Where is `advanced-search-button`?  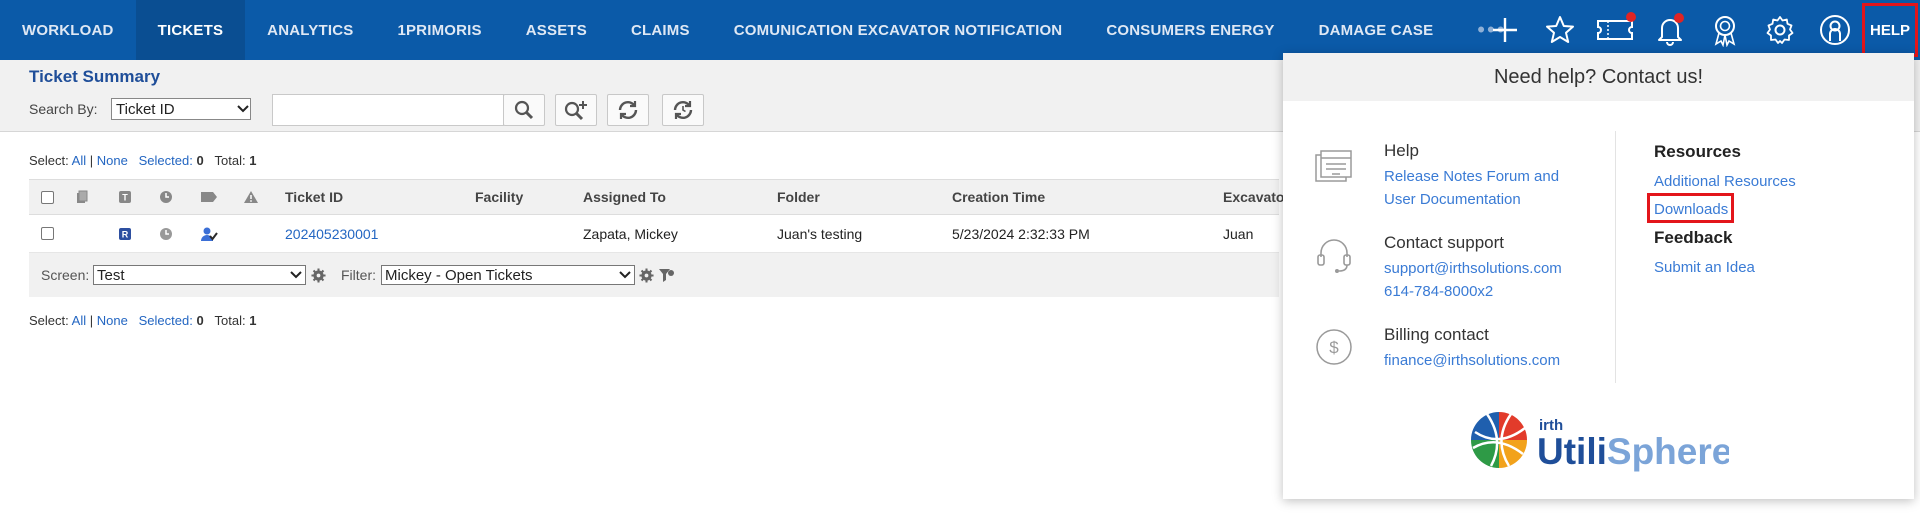
advanced-search-button is located at coordinates (576, 110).